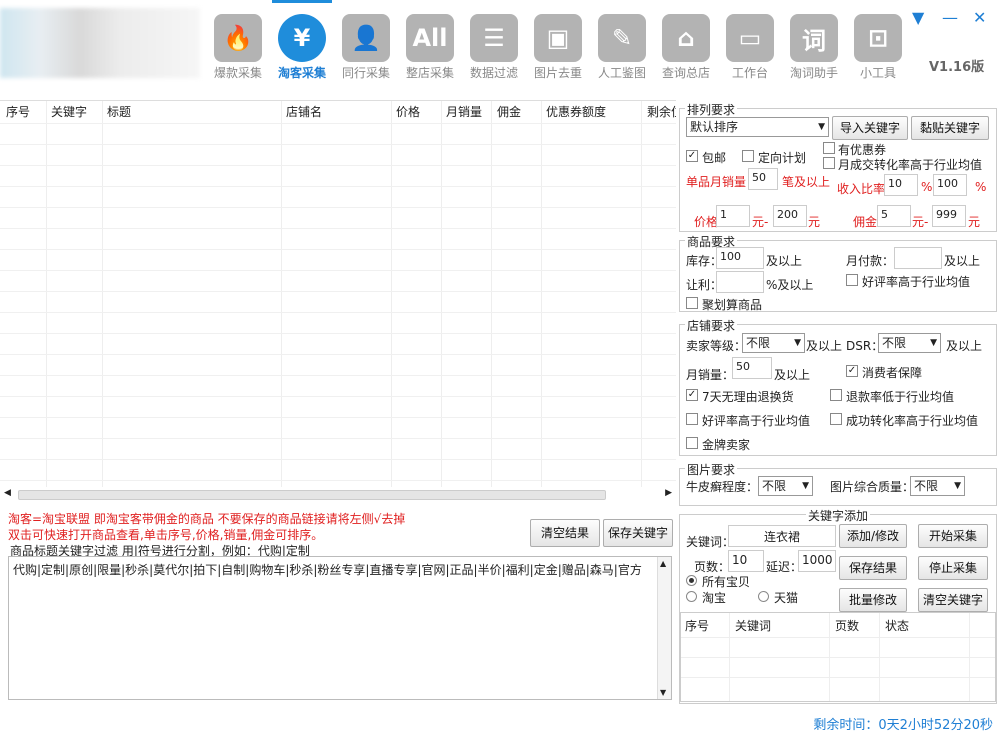  I want to click on start-collect-button: 开始采集, so click(953, 536).